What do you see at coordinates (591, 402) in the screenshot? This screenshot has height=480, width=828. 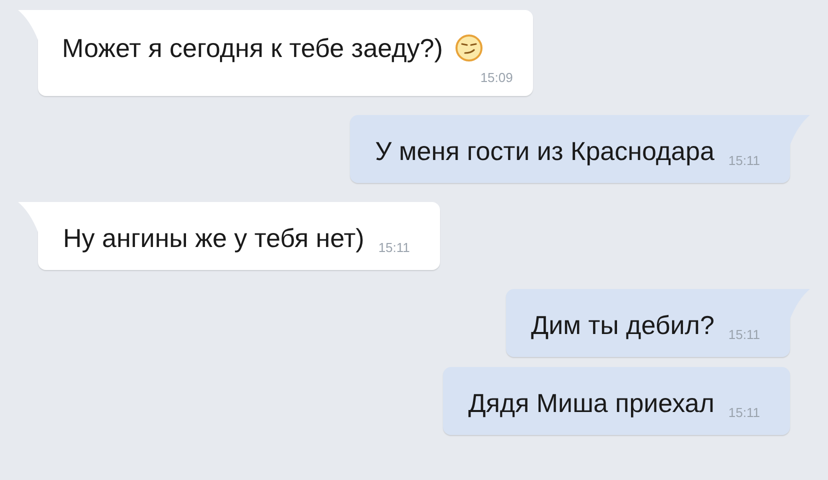 I see `message-text: Дядя Миша приехал` at bounding box center [591, 402].